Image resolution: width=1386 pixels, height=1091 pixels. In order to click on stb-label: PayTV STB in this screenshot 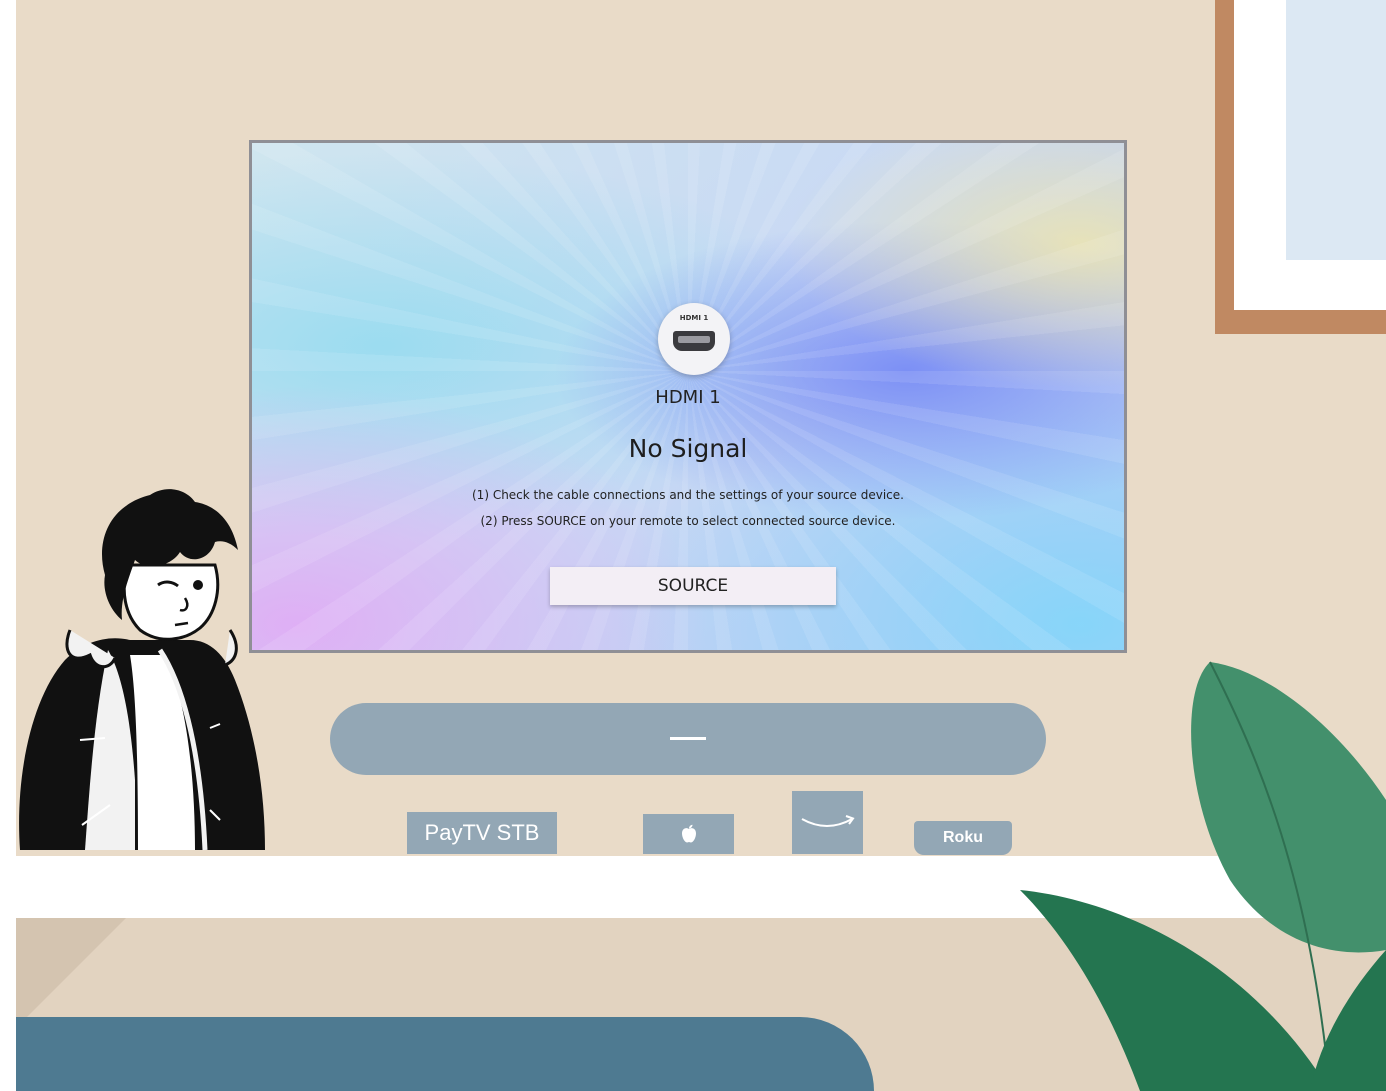, I will do `click(482, 832)`.